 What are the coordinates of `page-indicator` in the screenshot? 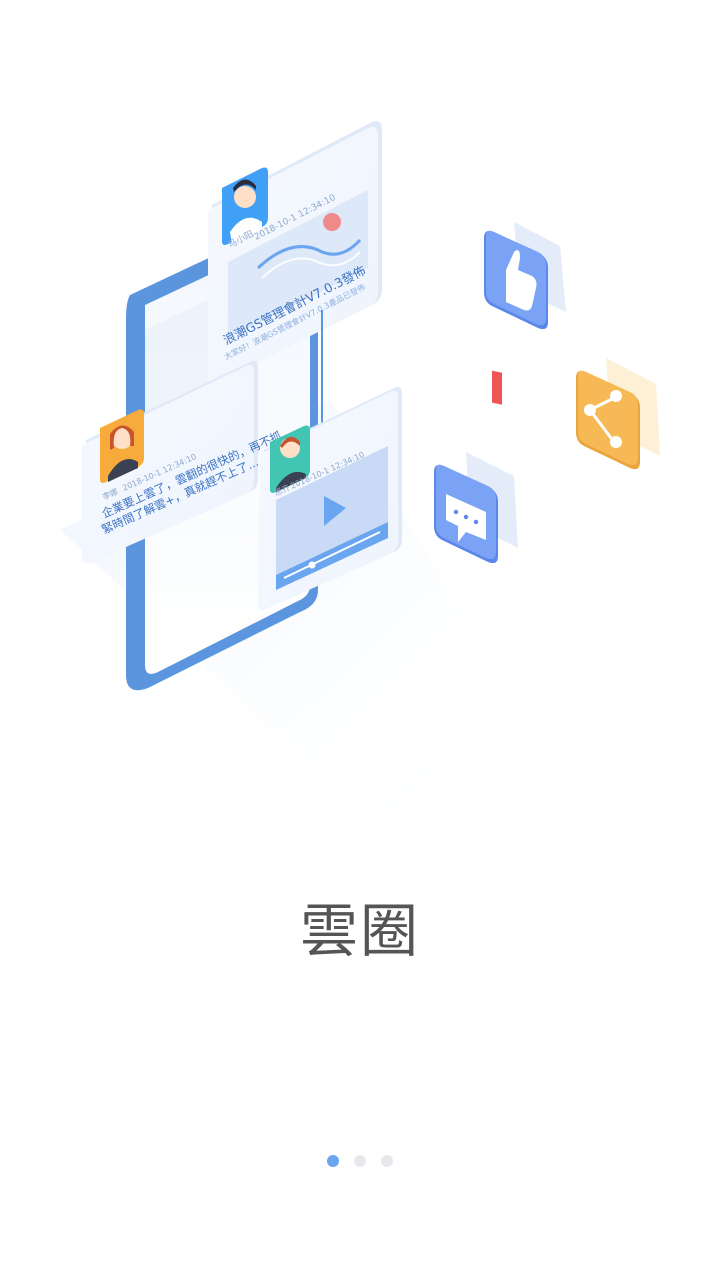 It's located at (360, 1162).